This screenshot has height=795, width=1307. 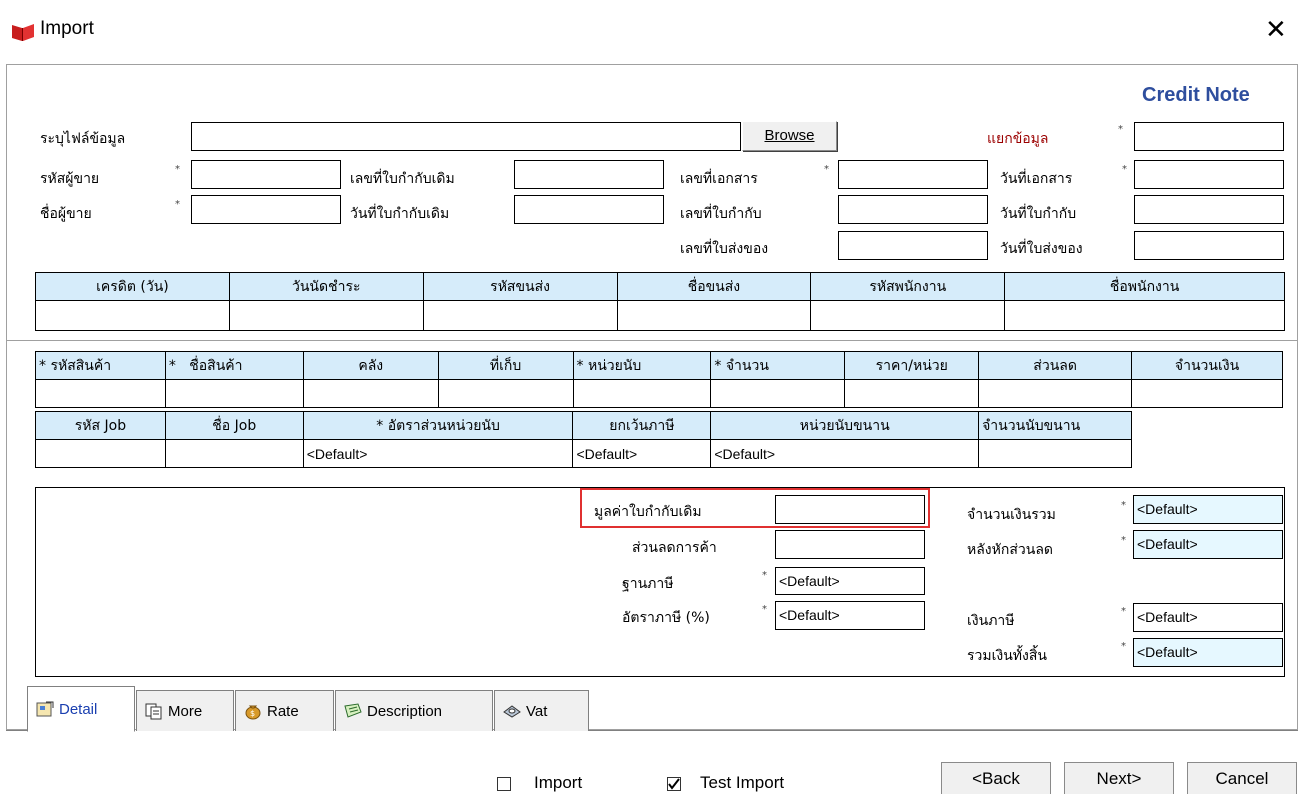 What do you see at coordinates (1276, 29) in the screenshot?
I see `close-icon: ✕` at bounding box center [1276, 29].